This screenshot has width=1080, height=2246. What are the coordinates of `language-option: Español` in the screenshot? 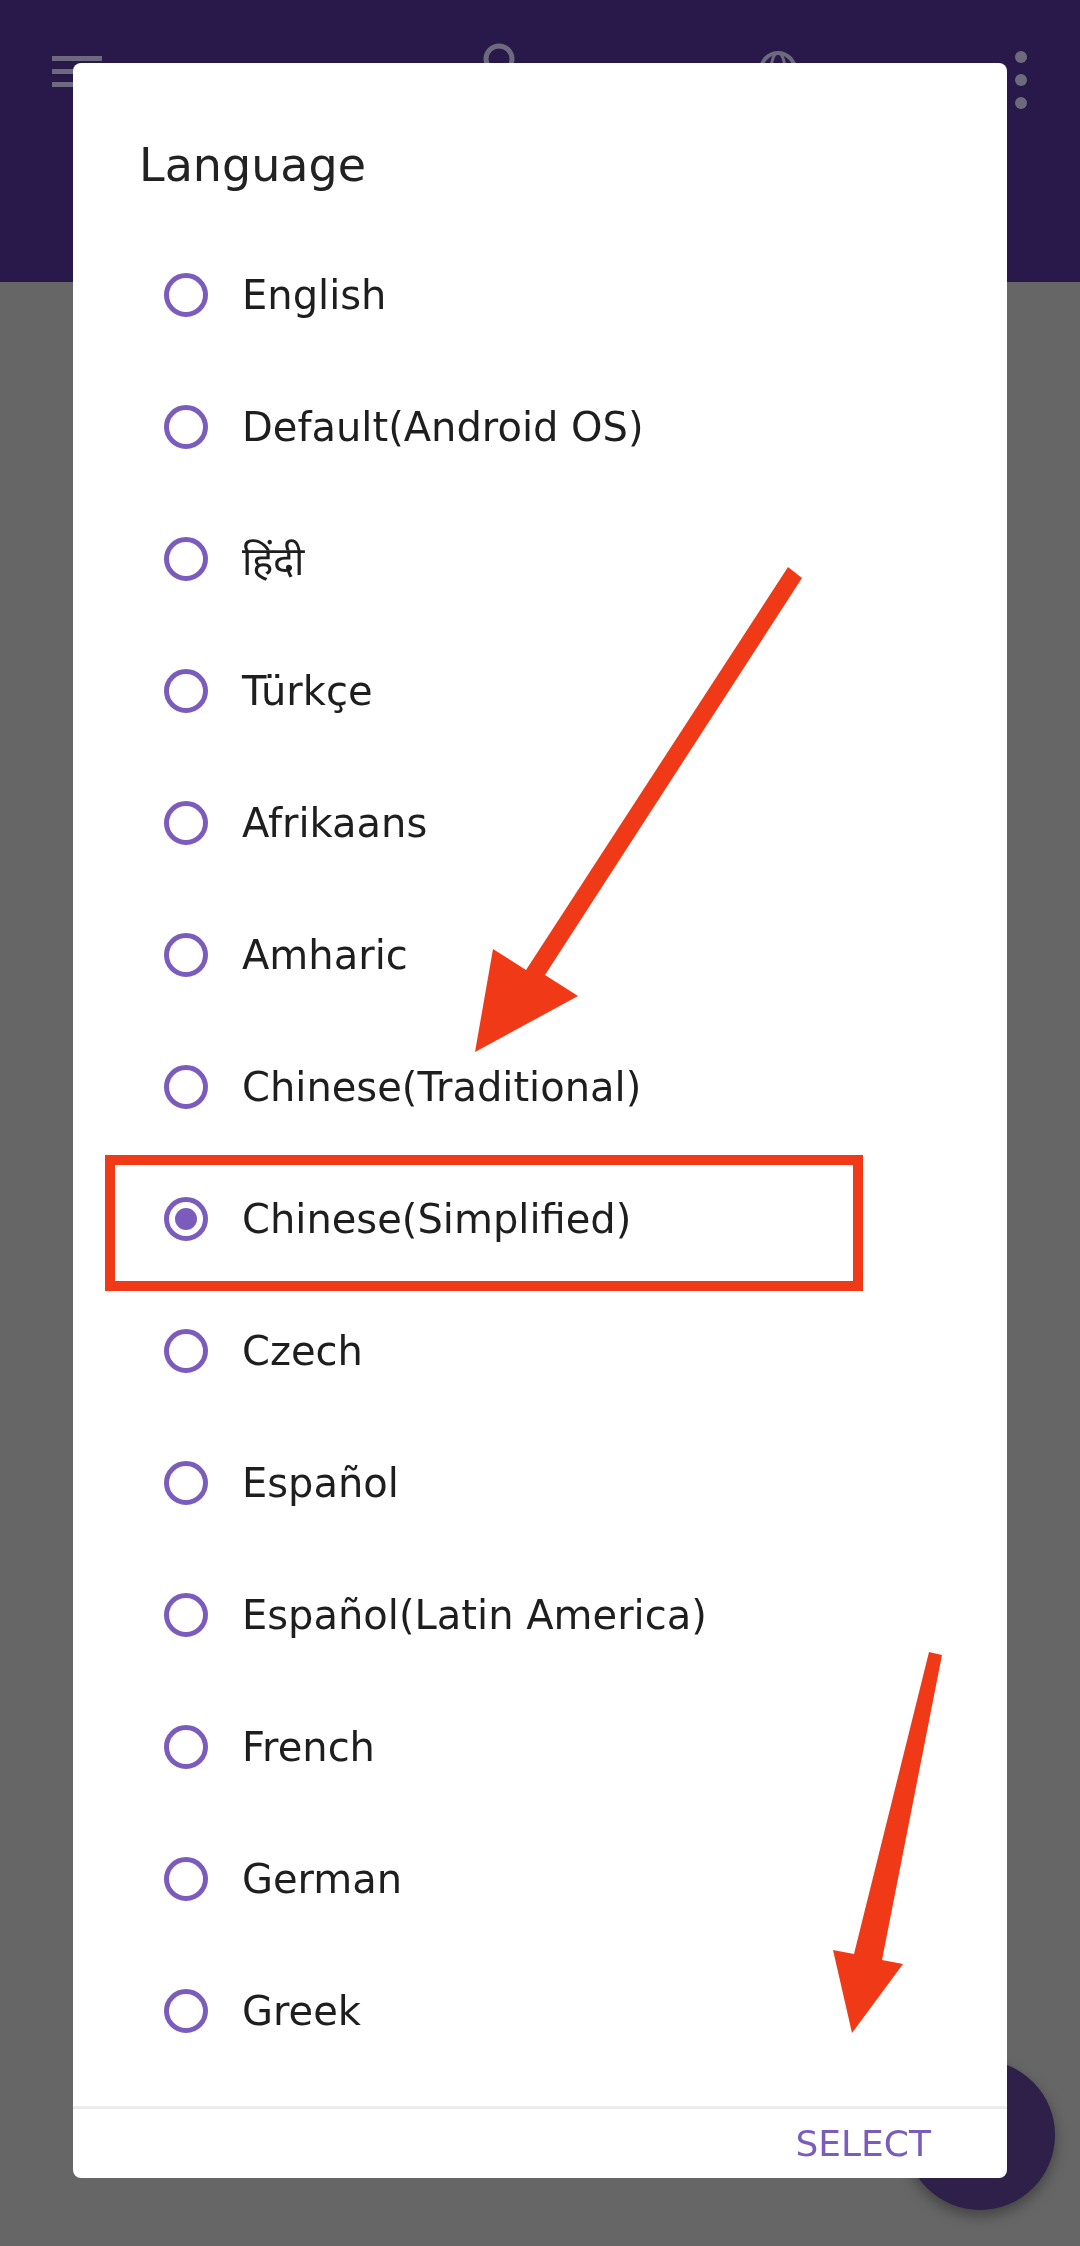 It's located at (540, 1483).